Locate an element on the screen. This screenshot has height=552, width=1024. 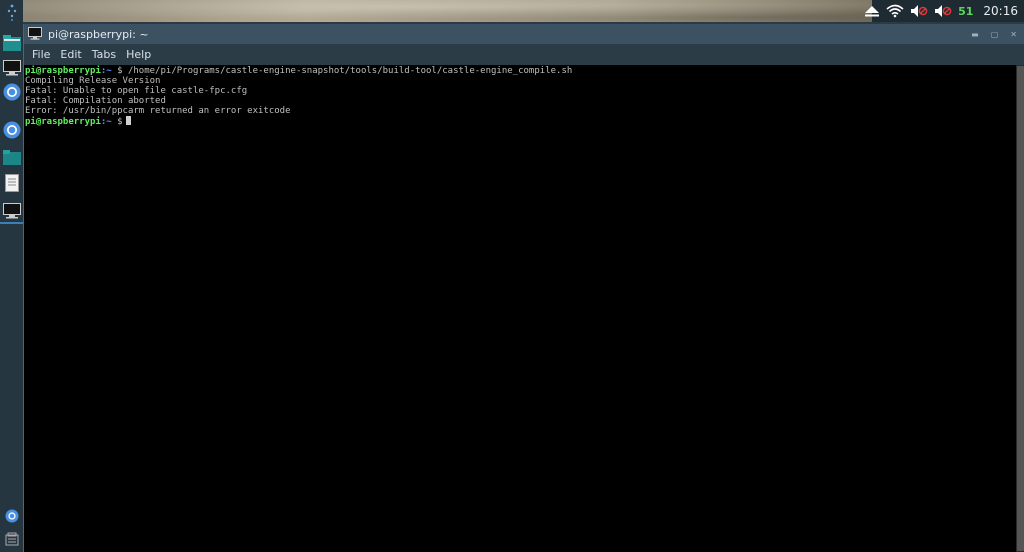
titlebar: pi@raspberrypi: ~ ▬ ▢ ✕ is located at coordinates (524, 34).